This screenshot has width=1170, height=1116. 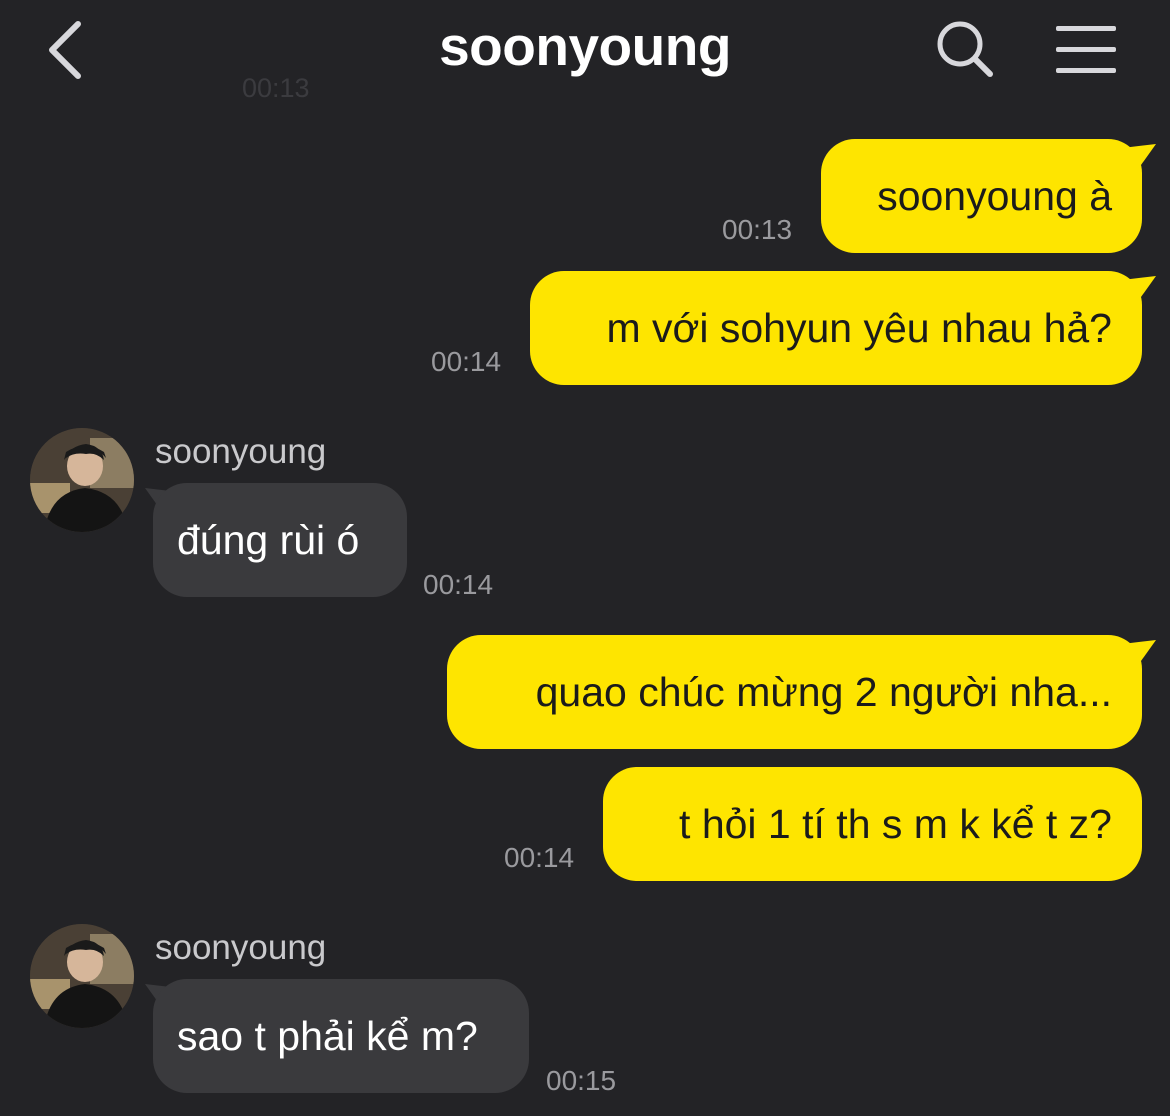 What do you see at coordinates (280, 540) in the screenshot?
I see `incoming-message-bubble: đúng rùi ó` at bounding box center [280, 540].